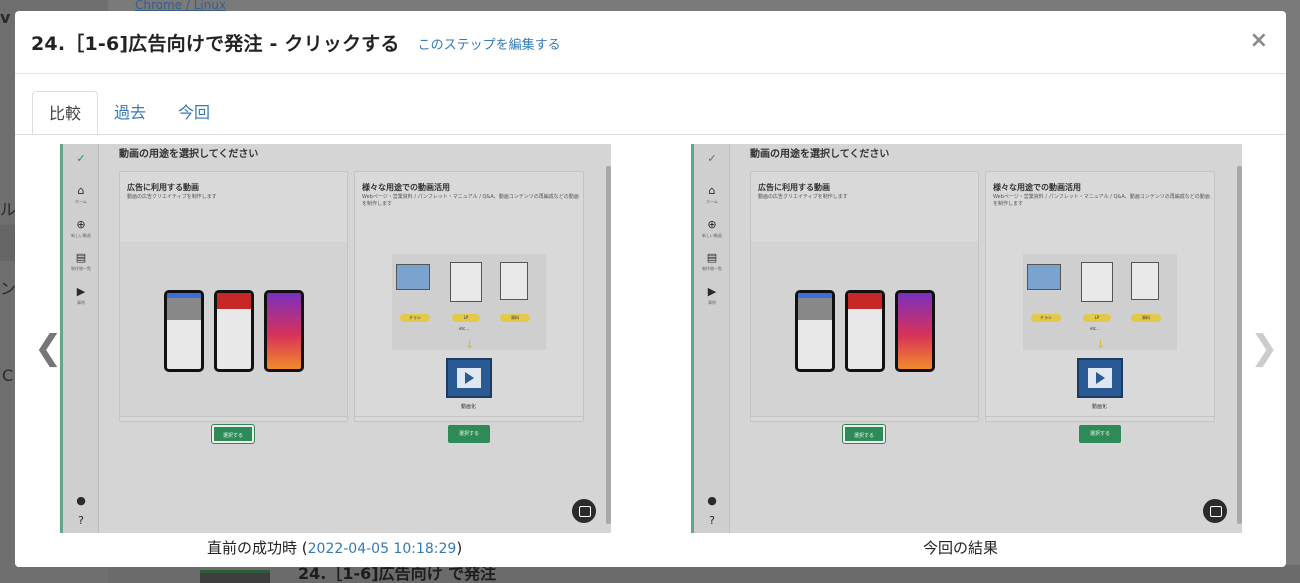  Describe the element at coordinates (489, 43) in the screenshot. I see `edit-step-link: このステップを編集する` at that location.